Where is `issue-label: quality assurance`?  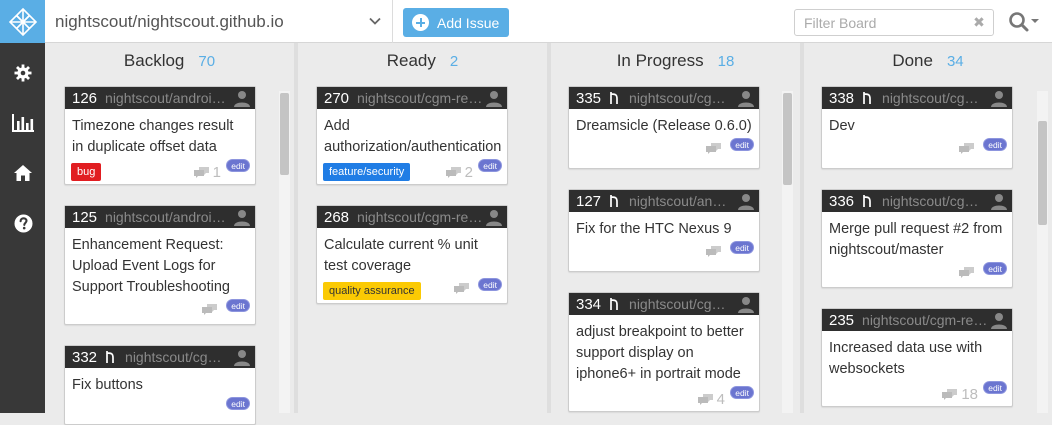 issue-label: quality assurance is located at coordinates (372, 291).